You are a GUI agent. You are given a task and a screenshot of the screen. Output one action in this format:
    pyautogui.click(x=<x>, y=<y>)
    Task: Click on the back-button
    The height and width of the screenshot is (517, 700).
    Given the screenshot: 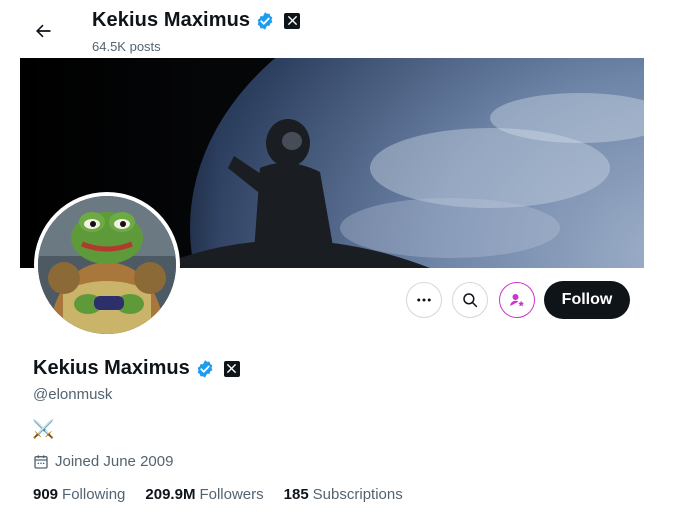 What is the action you would take?
    pyautogui.click(x=43, y=31)
    